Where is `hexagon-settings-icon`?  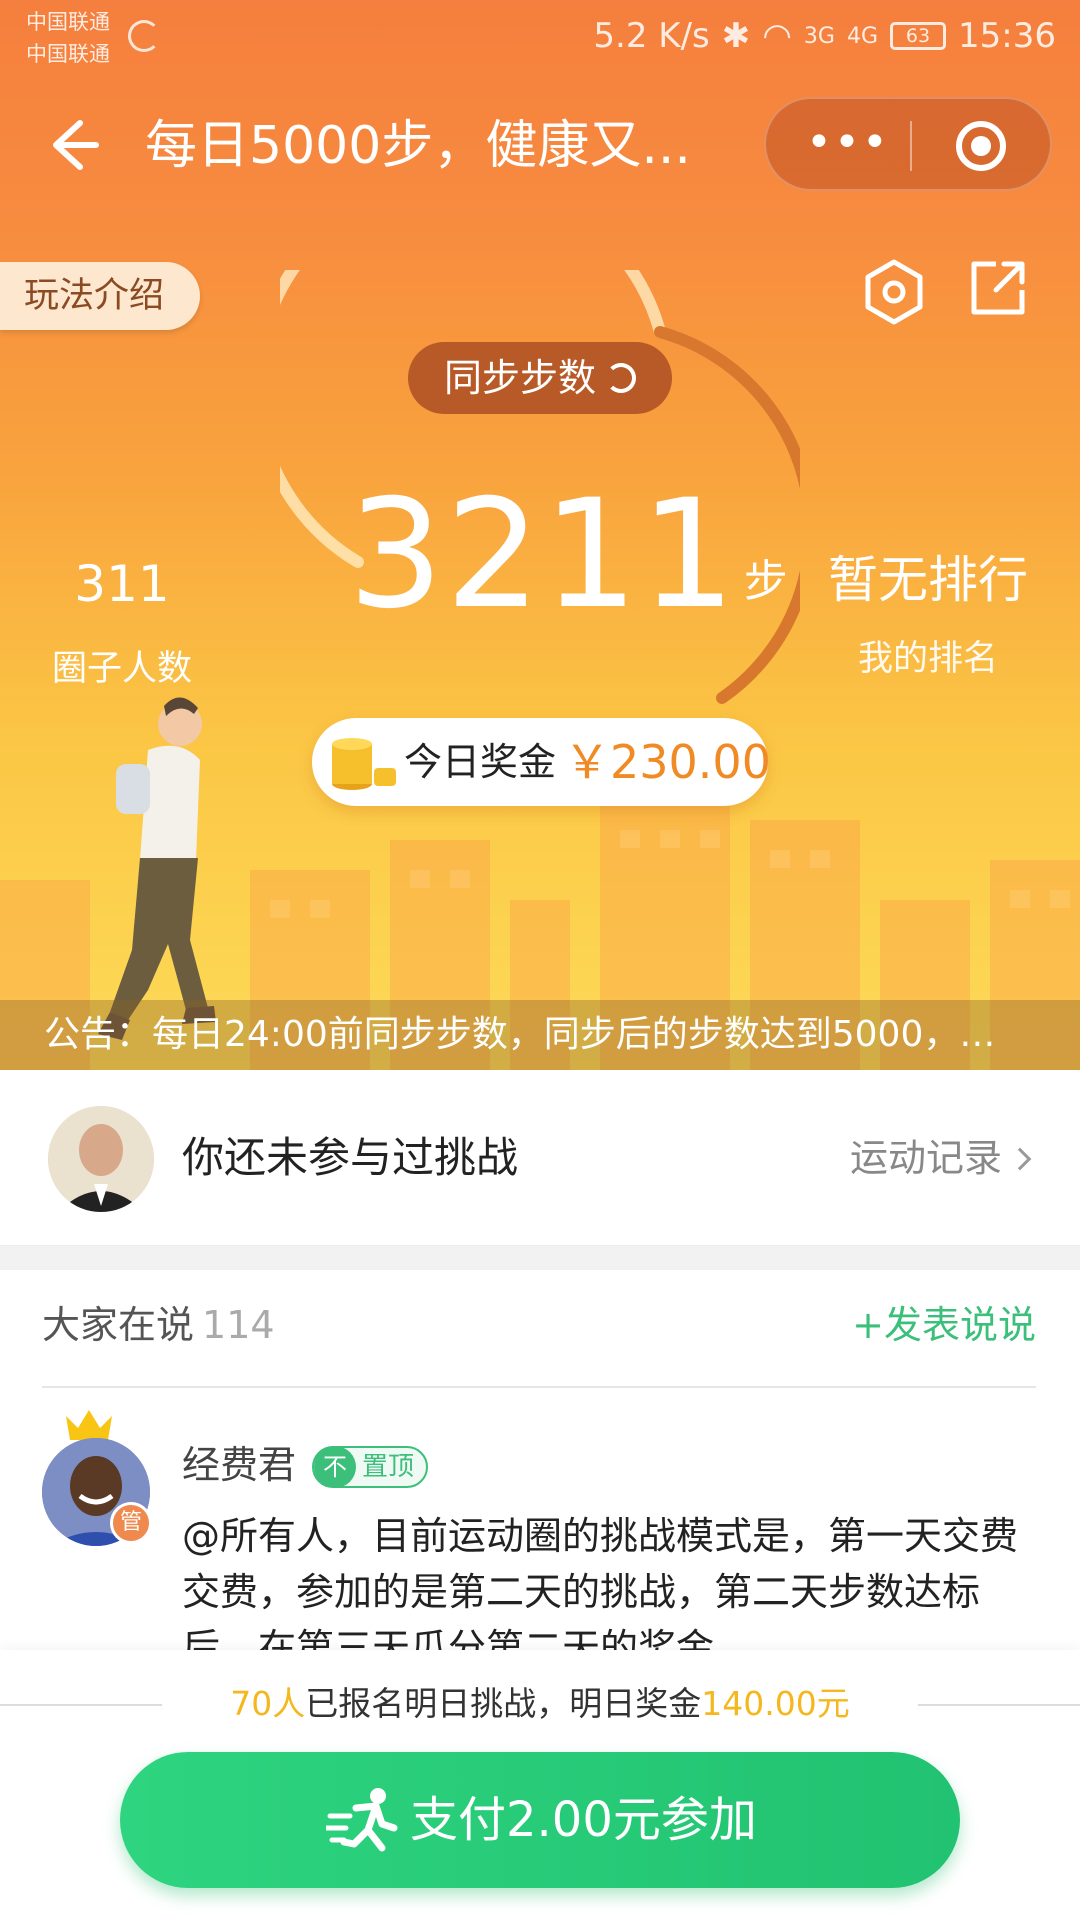
hexagon-settings-icon is located at coordinates (894, 292).